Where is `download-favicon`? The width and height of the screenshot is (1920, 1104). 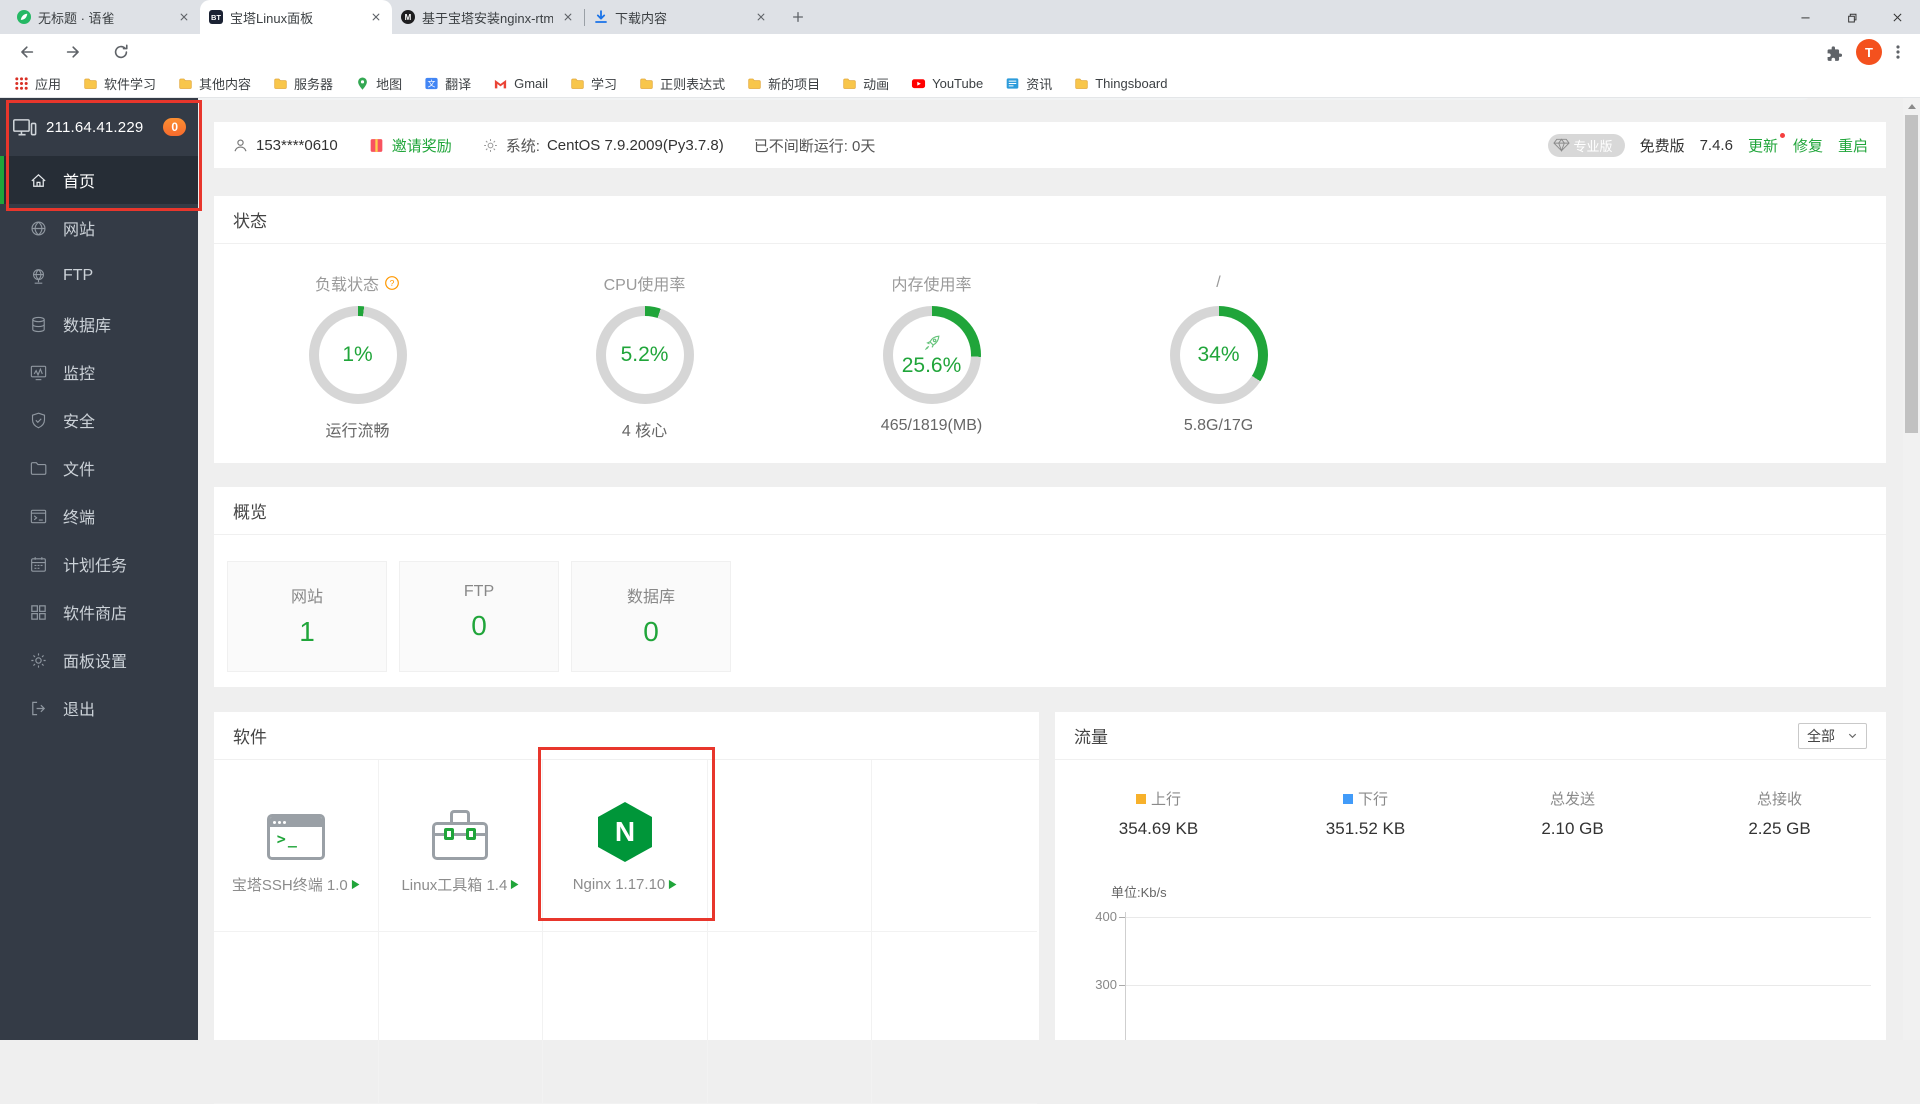 download-favicon is located at coordinates (601, 17).